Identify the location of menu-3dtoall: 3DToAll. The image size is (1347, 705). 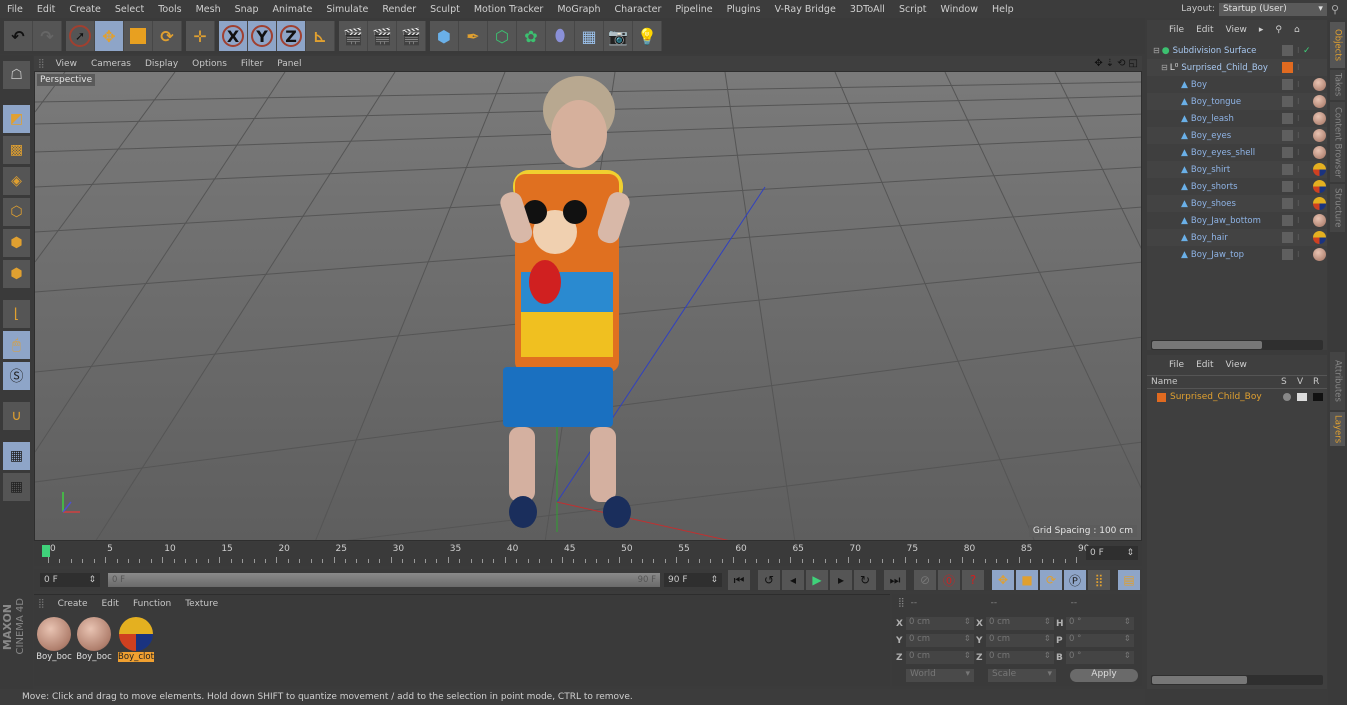
(867, 9).